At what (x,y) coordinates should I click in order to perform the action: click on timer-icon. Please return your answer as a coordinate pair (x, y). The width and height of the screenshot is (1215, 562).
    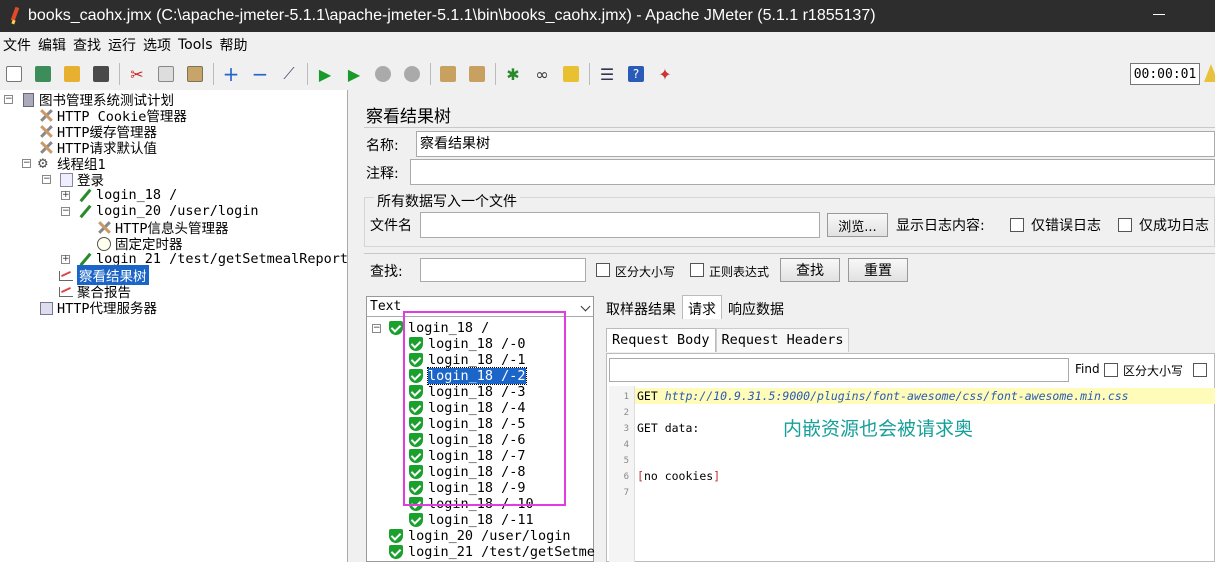
    Looking at the image, I should click on (104, 243).